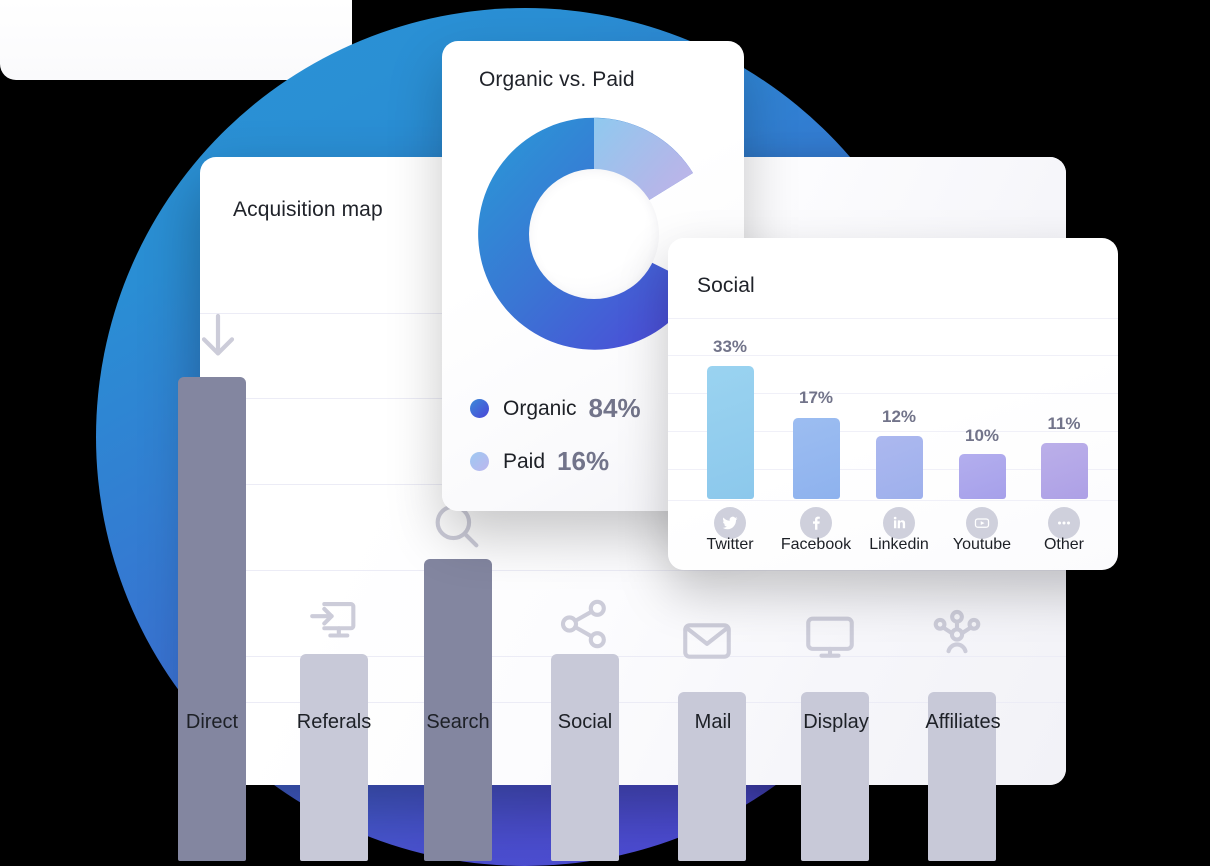 The image size is (1210, 866). What do you see at coordinates (633, 570) in the screenshot?
I see `gridline` at bounding box center [633, 570].